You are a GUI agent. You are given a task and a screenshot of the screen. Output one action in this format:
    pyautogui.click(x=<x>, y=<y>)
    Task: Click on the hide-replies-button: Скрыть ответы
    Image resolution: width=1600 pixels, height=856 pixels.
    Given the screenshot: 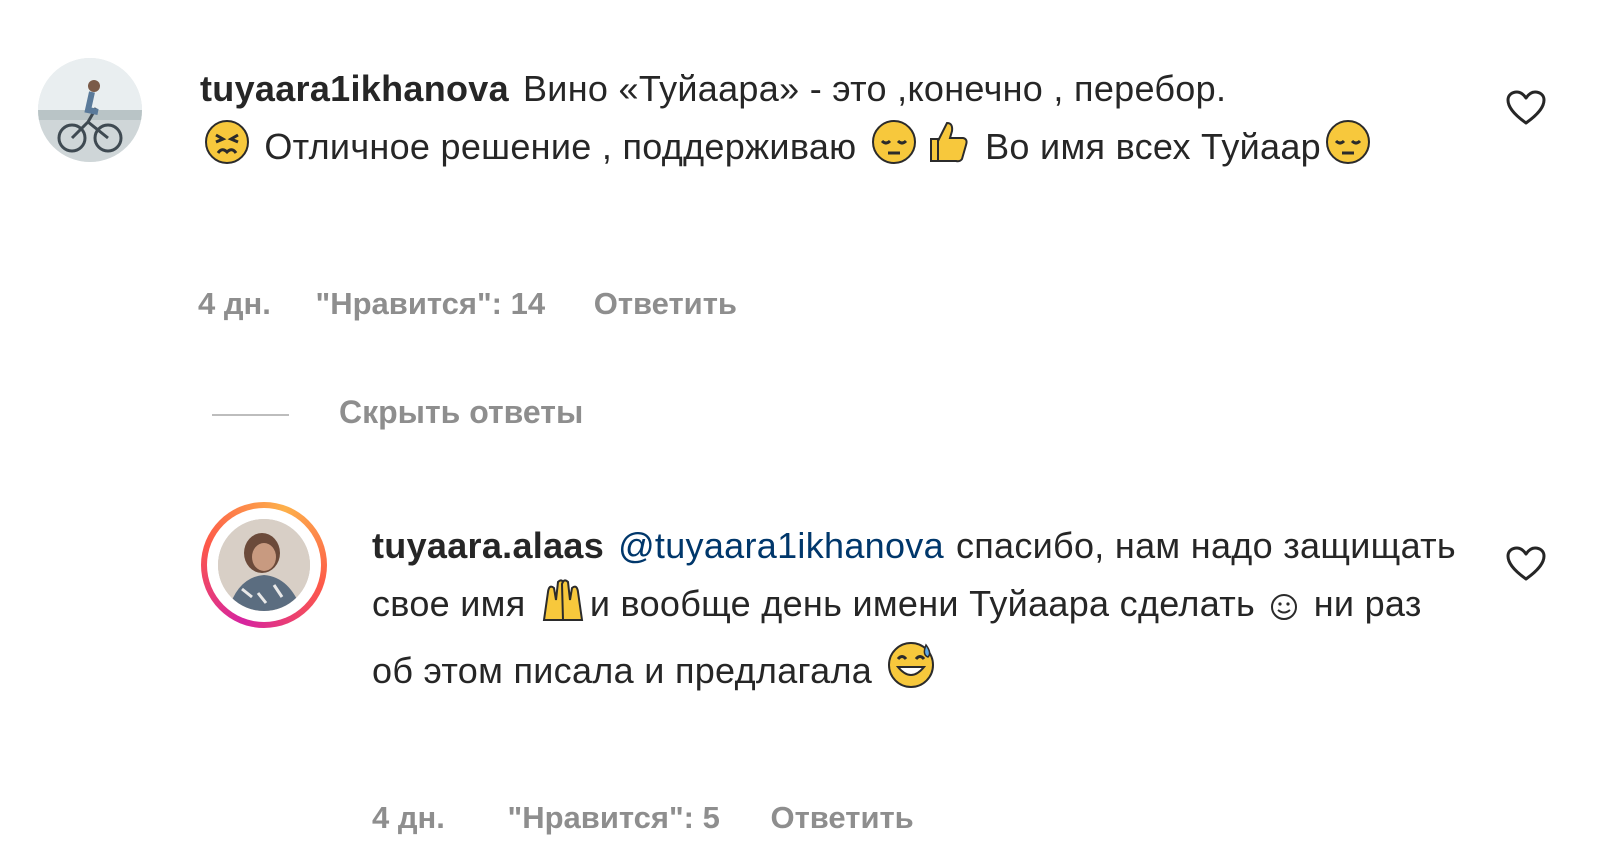 What is the action you would take?
    pyautogui.click(x=397, y=412)
    